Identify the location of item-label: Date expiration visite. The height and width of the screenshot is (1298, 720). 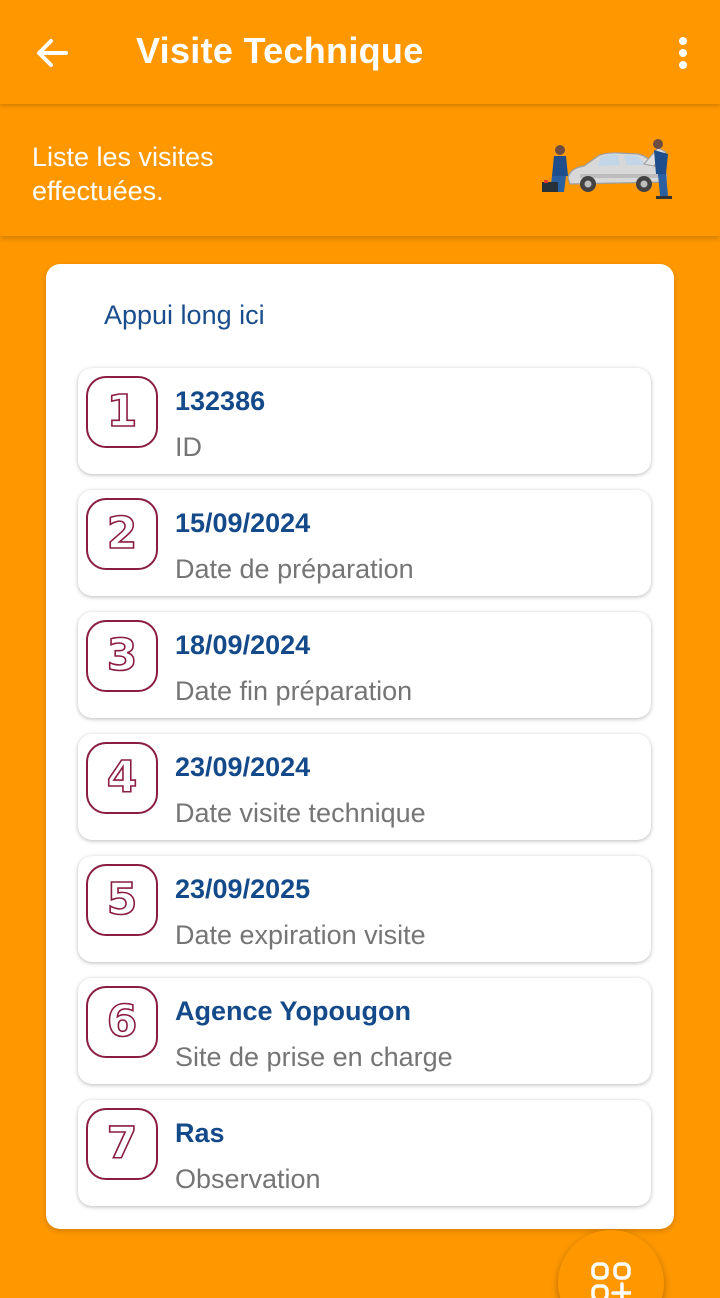
(300, 935).